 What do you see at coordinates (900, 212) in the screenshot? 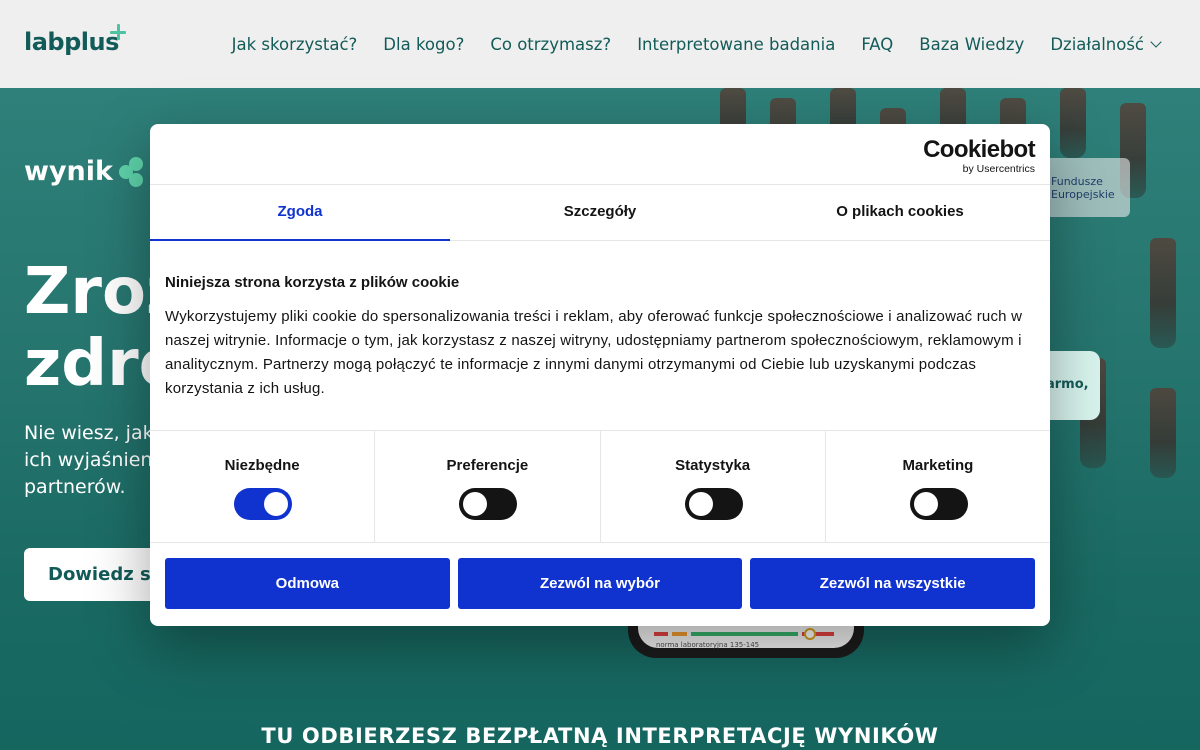
I see `tab-o-plikach-cookies: O plikach cookies` at bounding box center [900, 212].